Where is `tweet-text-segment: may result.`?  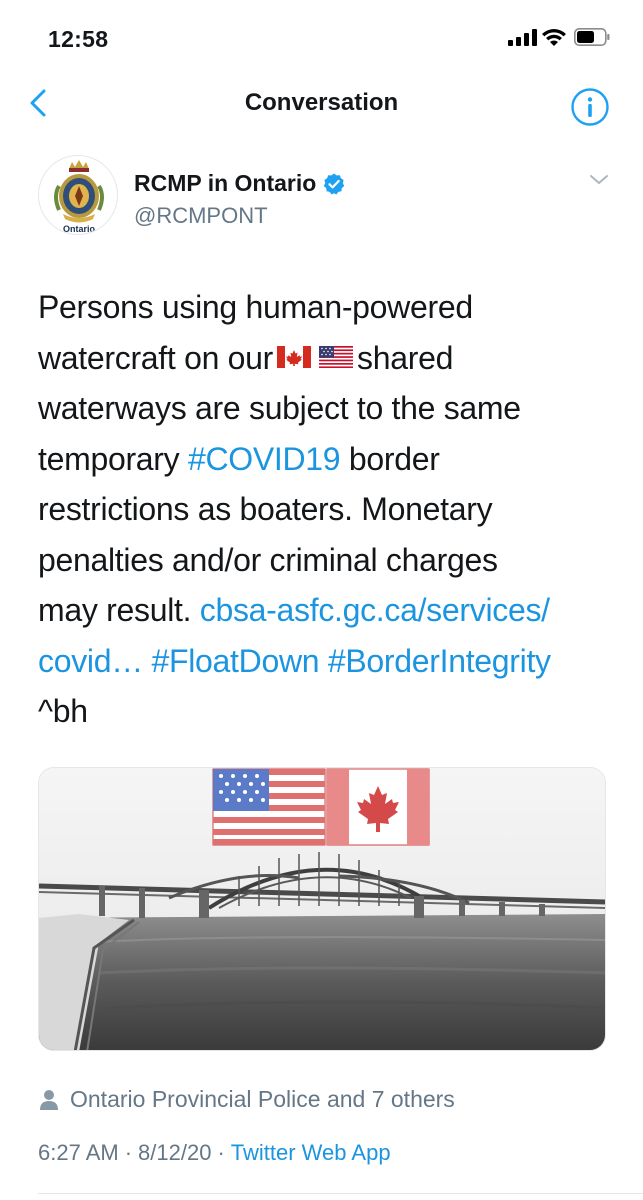 tweet-text-segment: may result. is located at coordinates (119, 610).